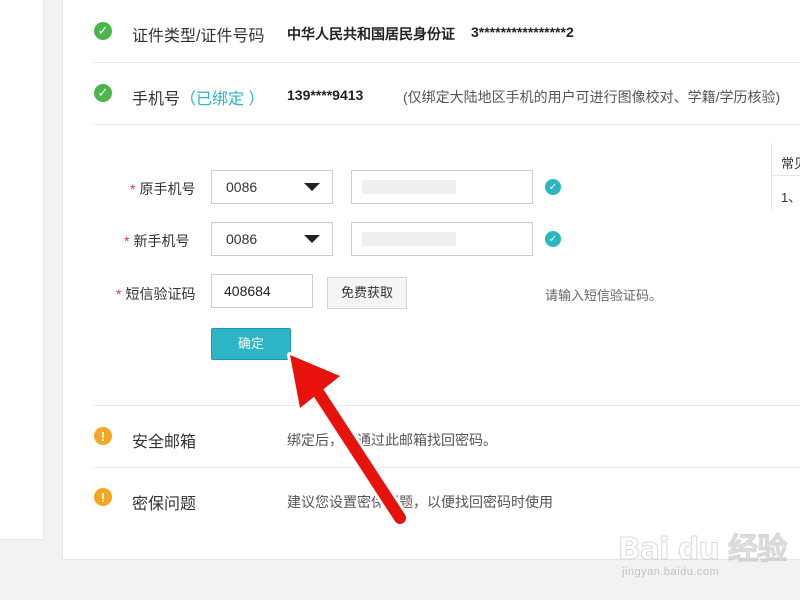  Describe the element at coordinates (272, 239) in the screenshot. I see `new-country-code-select: 0086` at that location.